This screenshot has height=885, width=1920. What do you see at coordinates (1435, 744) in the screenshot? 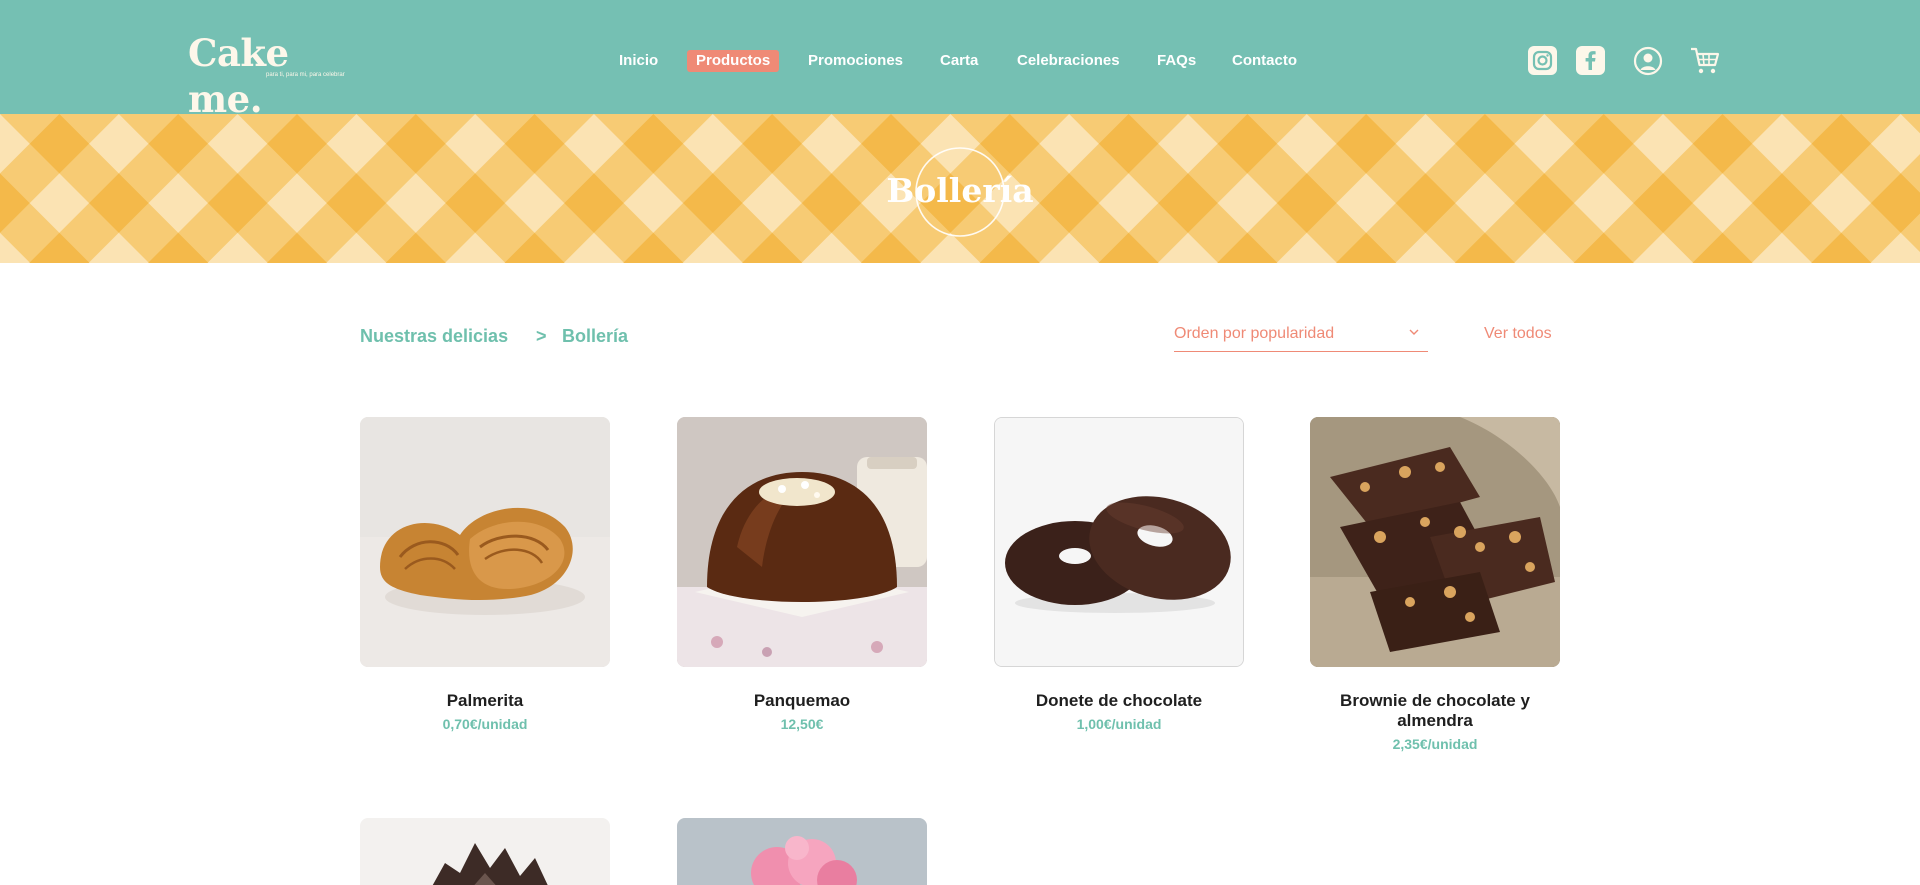
I see `product-price: 2,35€/unidad` at bounding box center [1435, 744].